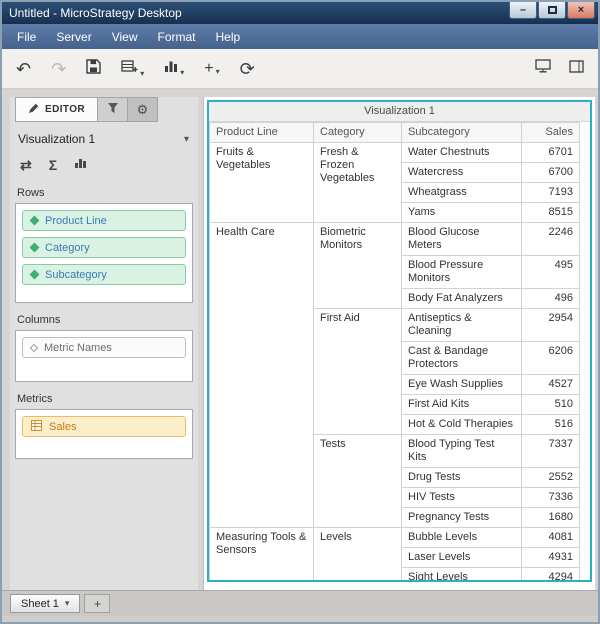  What do you see at coordinates (461, 192) in the screenshot?
I see `subcategory-cell: Wheatgrass` at bounding box center [461, 192].